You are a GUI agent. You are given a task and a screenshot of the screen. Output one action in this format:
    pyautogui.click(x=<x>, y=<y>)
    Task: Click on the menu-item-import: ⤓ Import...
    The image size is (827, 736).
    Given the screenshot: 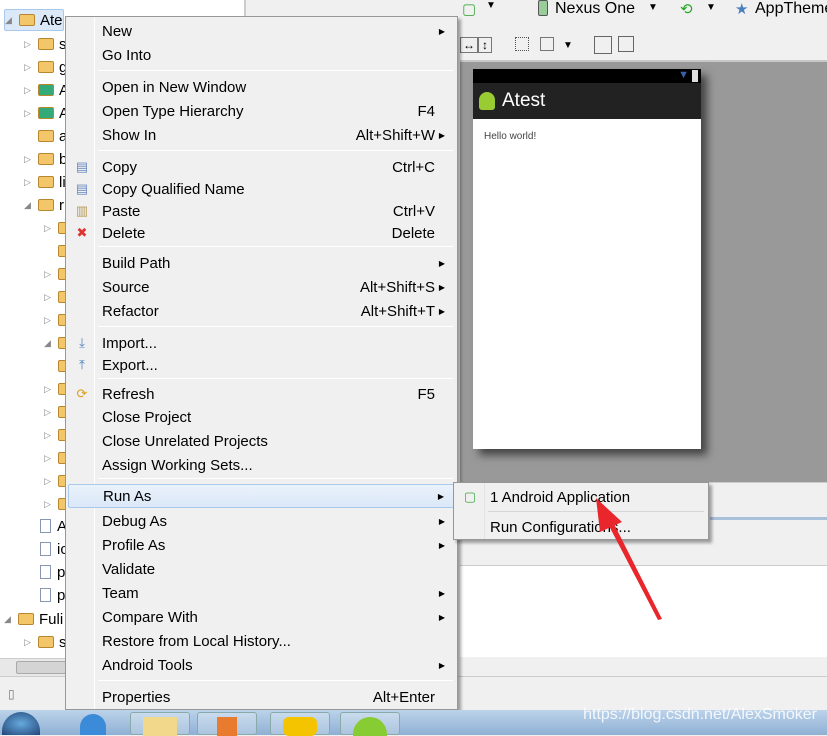 What is the action you would take?
    pyautogui.click(x=261, y=343)
    